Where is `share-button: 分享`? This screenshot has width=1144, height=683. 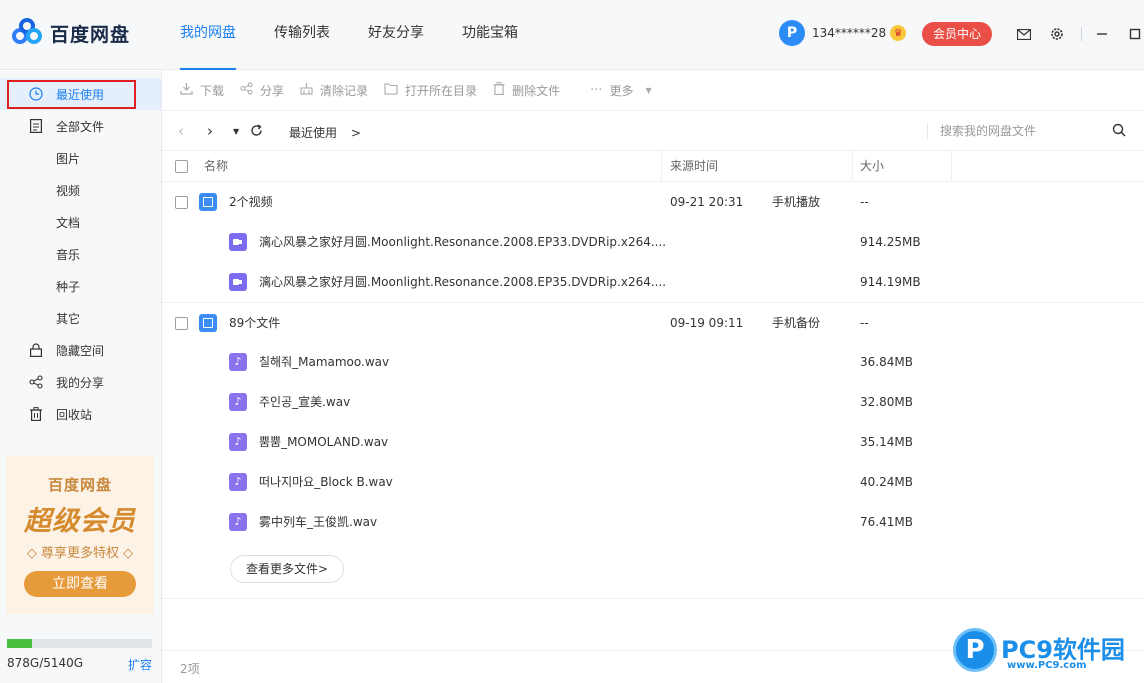
share-button: 分享 is located at coordinates (262, 90).